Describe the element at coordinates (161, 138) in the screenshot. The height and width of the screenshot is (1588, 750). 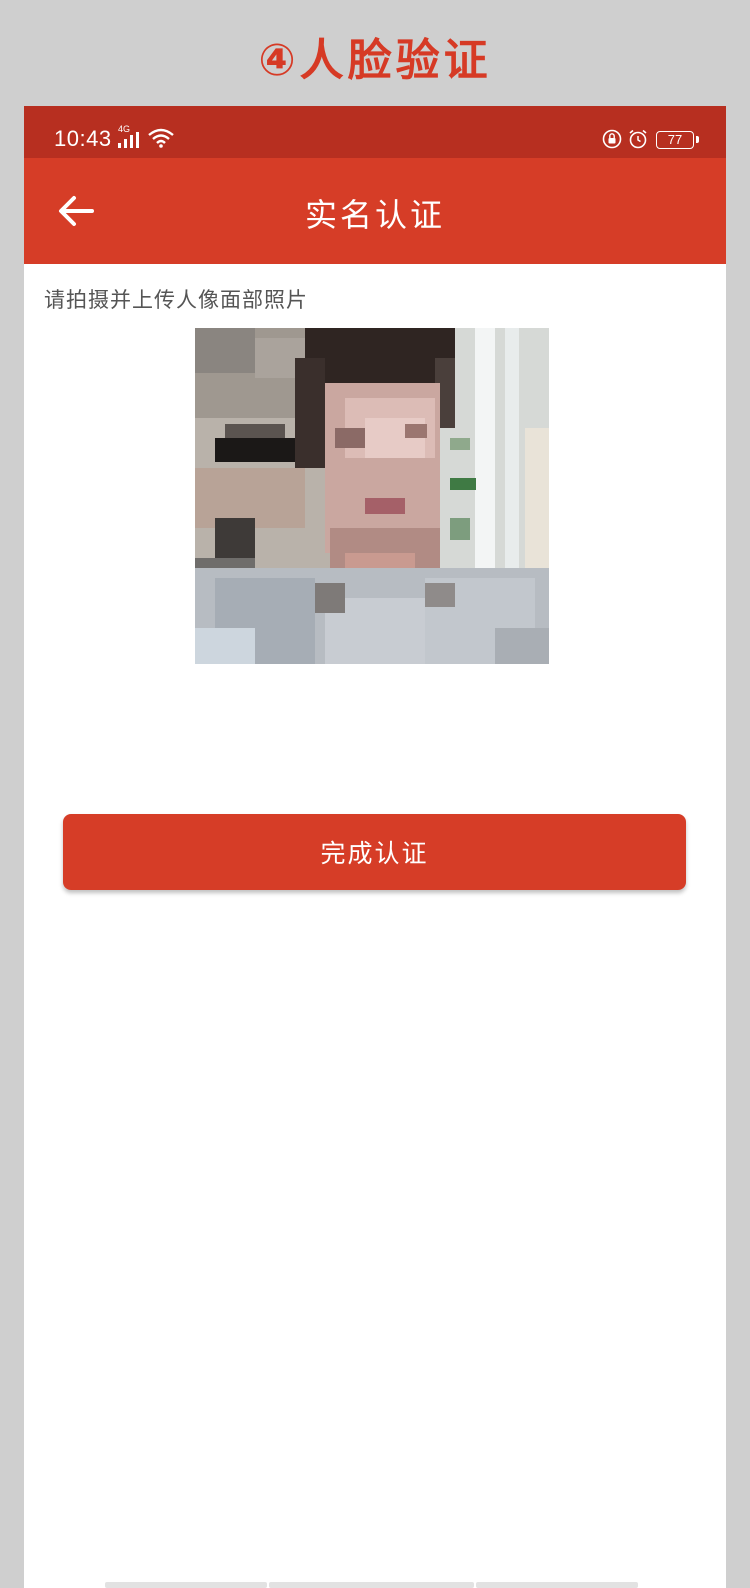
I see `wifi-icon` at that location.